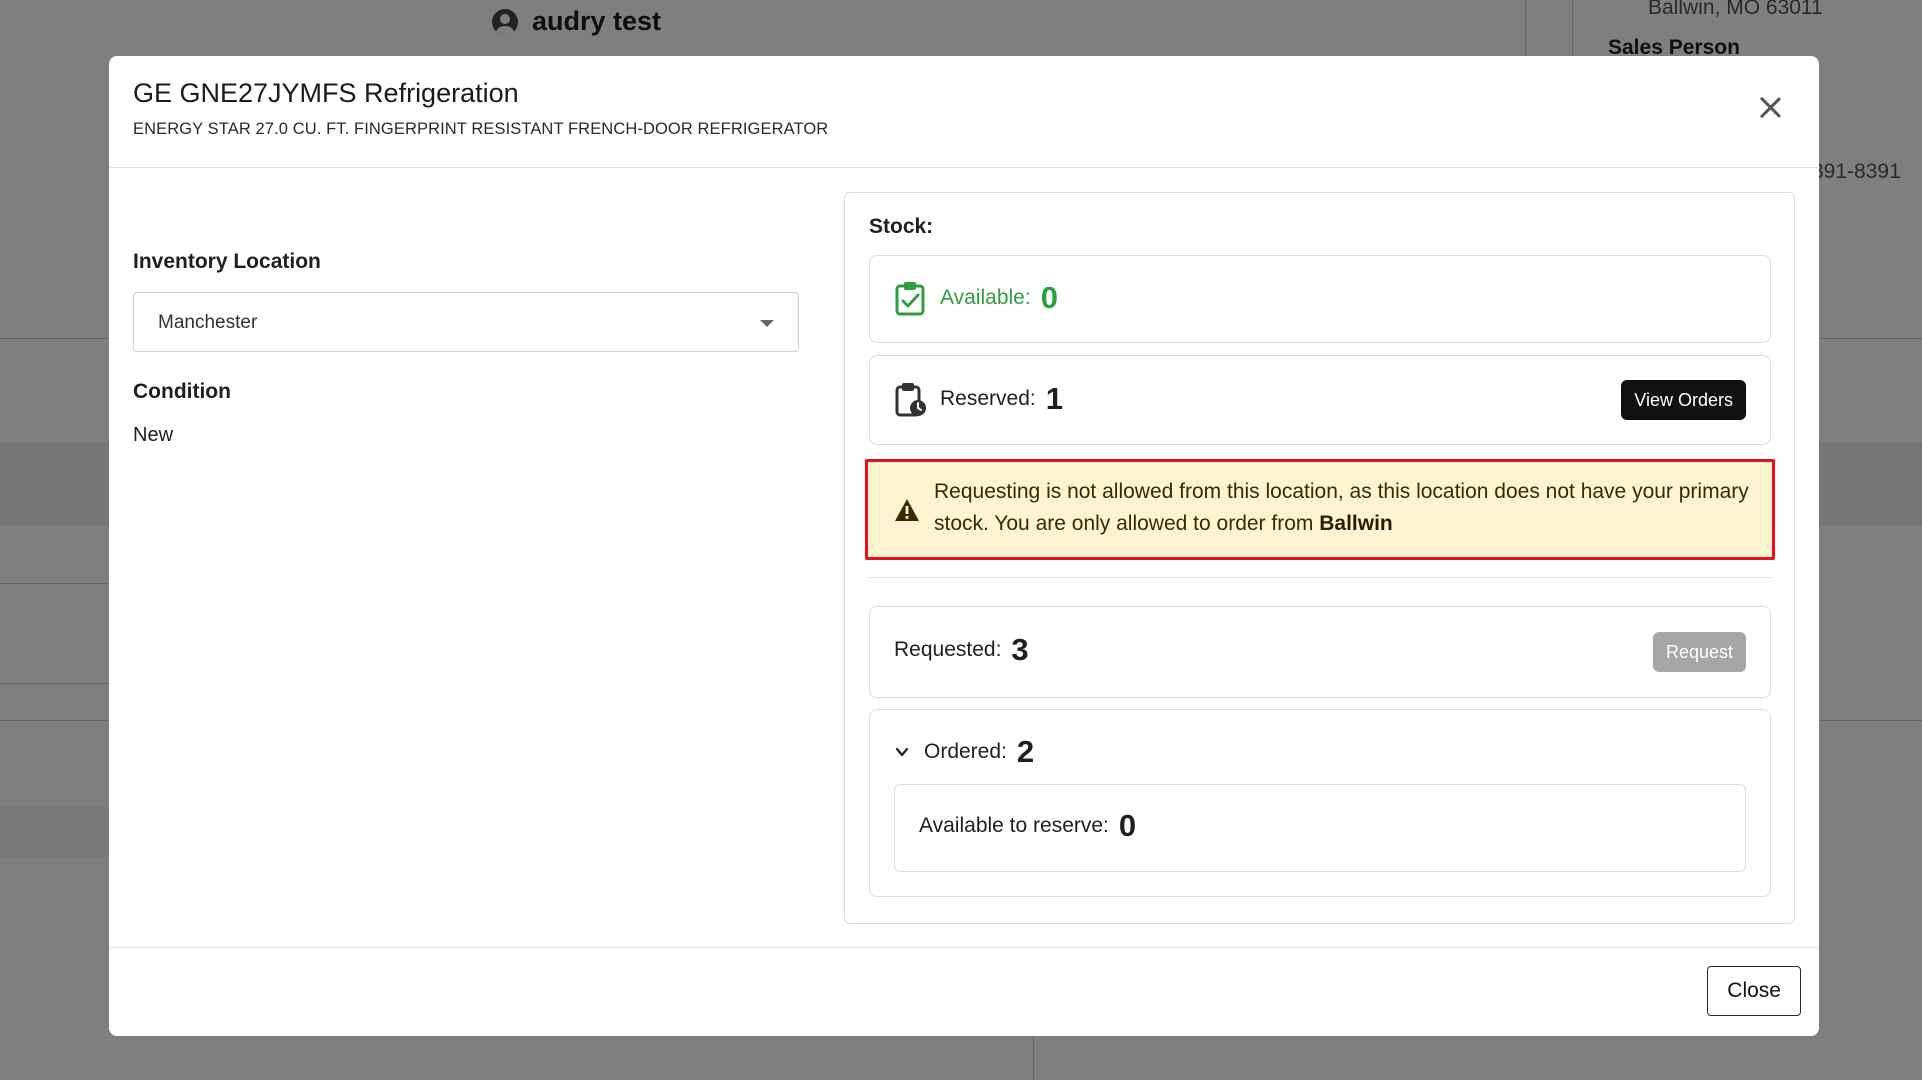 This screenshot has height=1080, width=1922. What do you see at coordinates (964, 991) in the screenshot?
I see `modal-footer: Close` at bounding box center [964, 991].